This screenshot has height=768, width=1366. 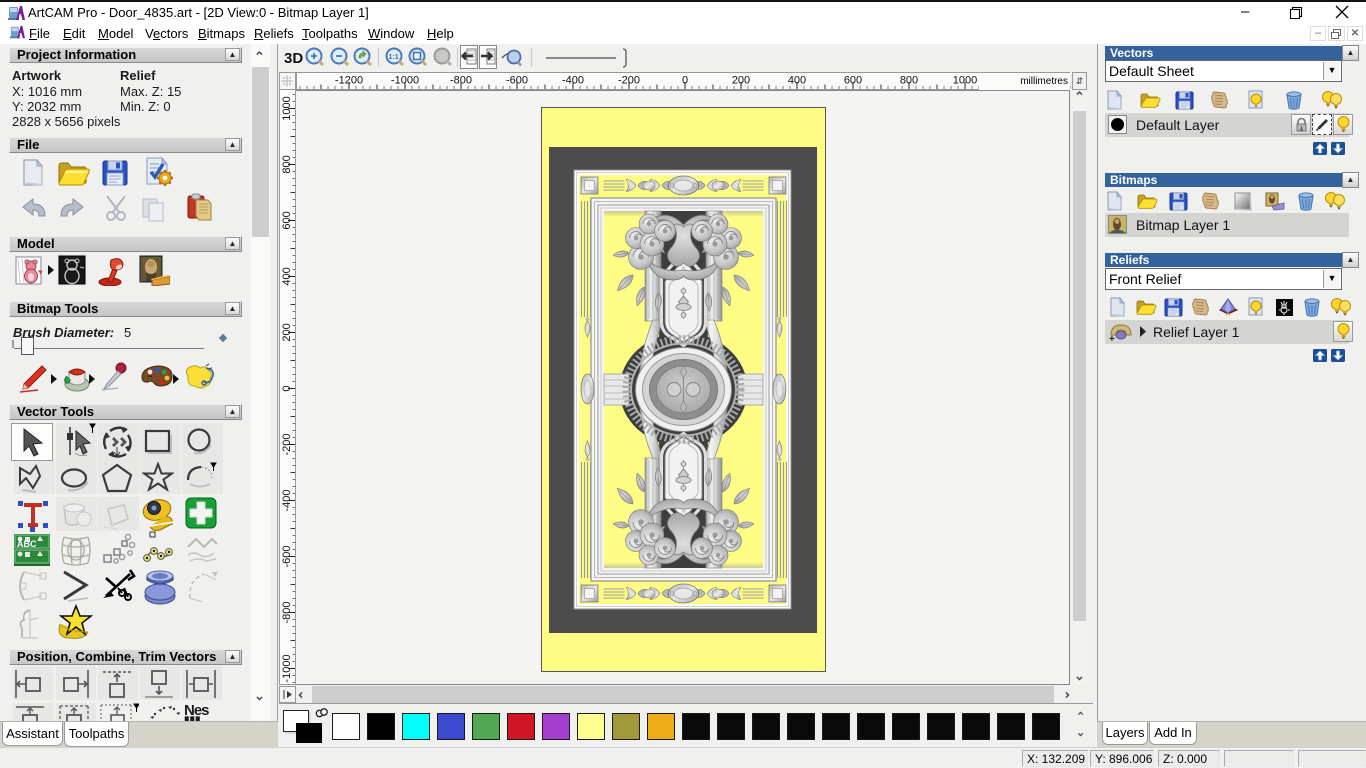 What do you see at coordinates (27, 544) in the screenshot?
I see `svg-text: ABC` at bounding box center [27, 544].